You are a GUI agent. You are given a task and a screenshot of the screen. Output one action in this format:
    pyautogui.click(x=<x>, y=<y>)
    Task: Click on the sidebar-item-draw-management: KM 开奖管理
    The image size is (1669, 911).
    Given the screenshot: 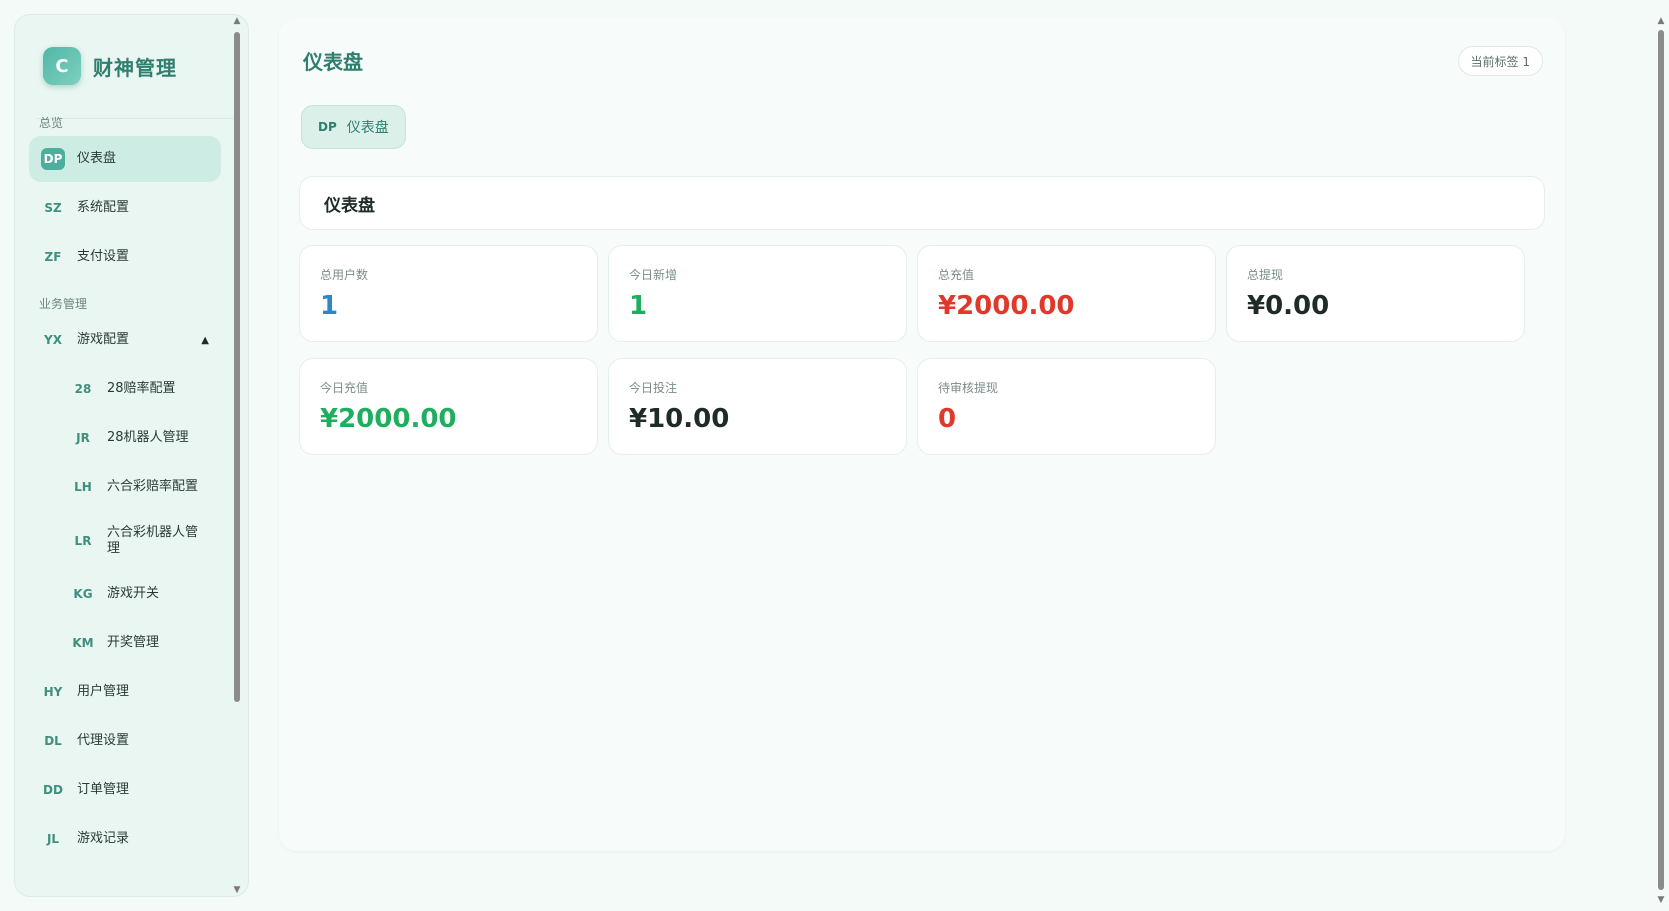 What is the action you would take?
    pyautogui.click(x=140, y=643)
    